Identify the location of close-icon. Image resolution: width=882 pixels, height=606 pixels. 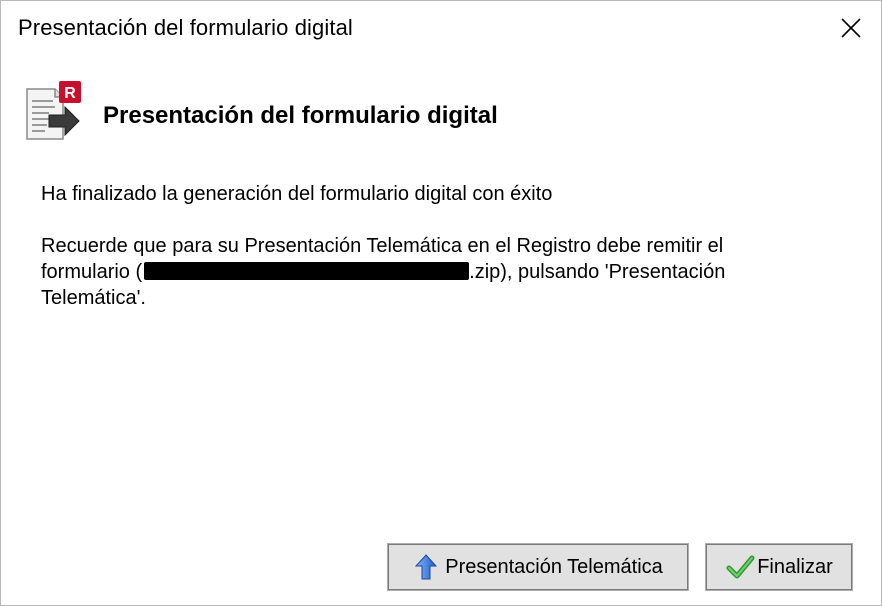
(851, 28).